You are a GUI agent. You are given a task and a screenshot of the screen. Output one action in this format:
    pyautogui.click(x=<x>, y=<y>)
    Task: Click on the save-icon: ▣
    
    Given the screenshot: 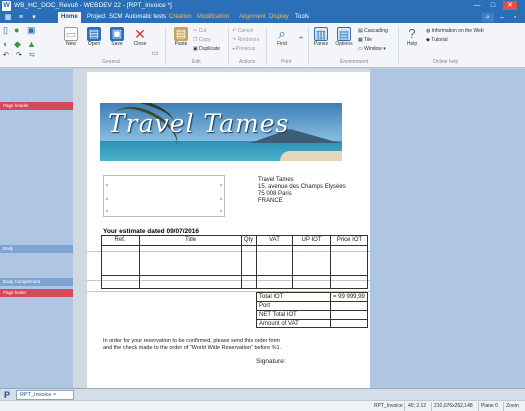 What is the action you would take?
    pyautogui.click(x=117, y=34)
    